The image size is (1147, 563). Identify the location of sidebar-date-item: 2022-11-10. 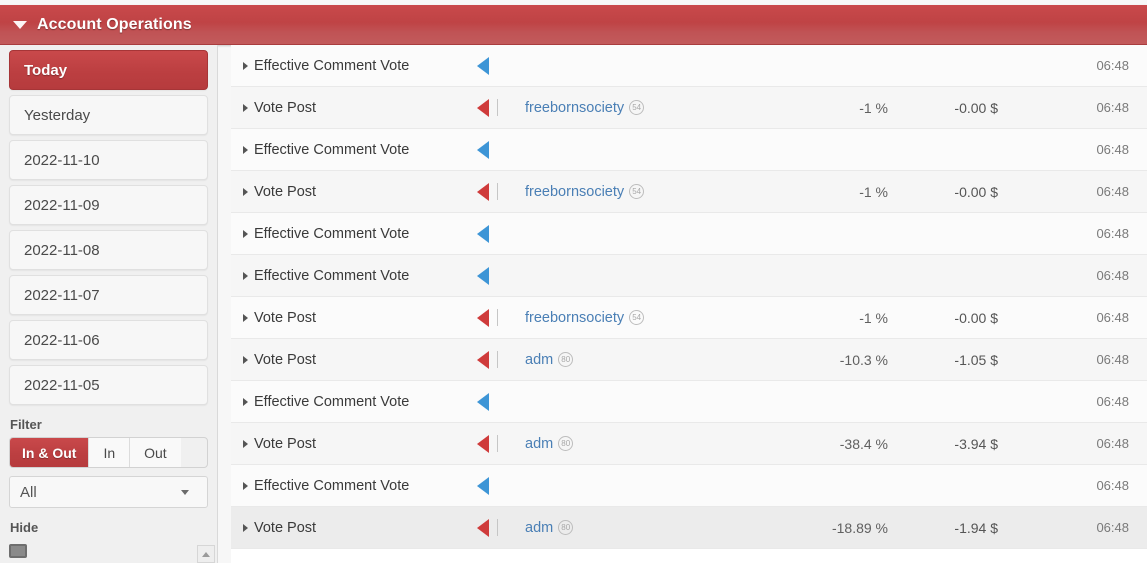
(108, 160).